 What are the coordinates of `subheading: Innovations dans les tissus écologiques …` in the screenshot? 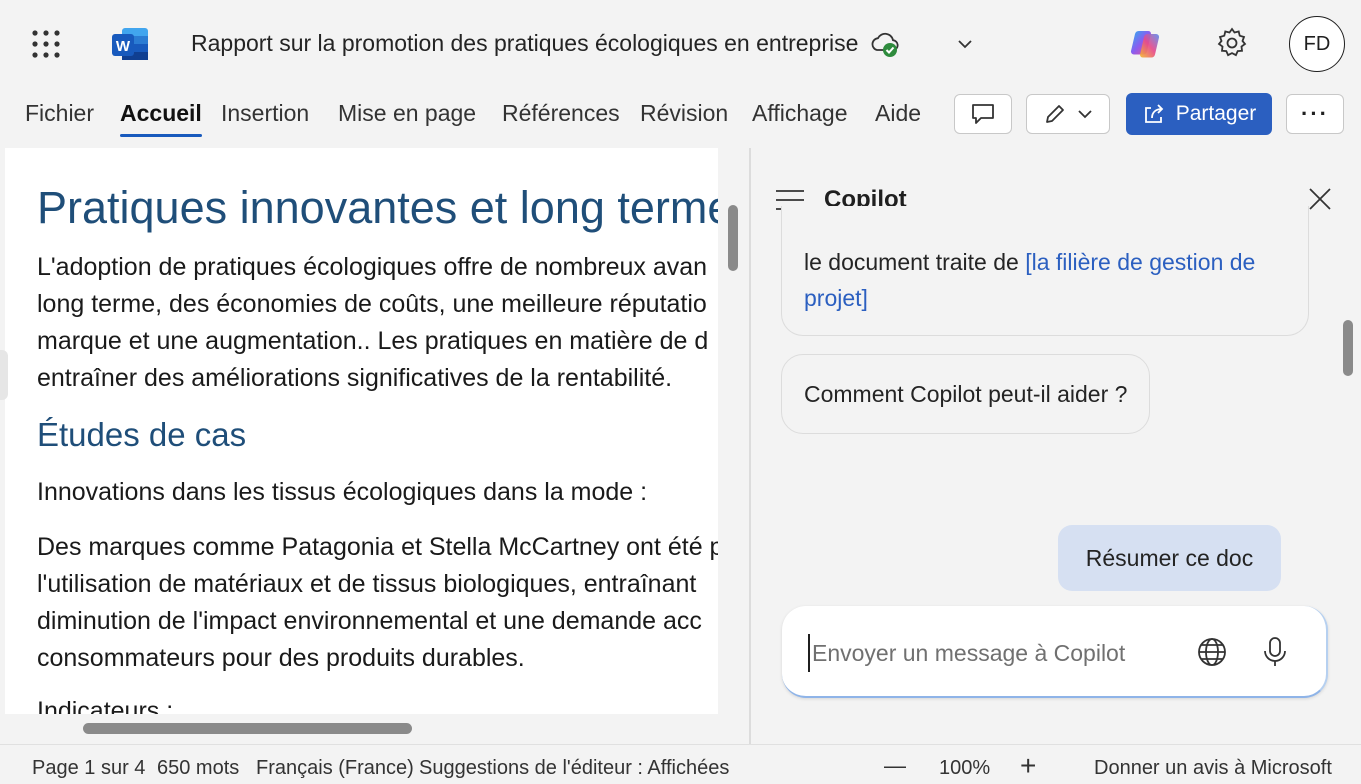 It's located at (342, 492).